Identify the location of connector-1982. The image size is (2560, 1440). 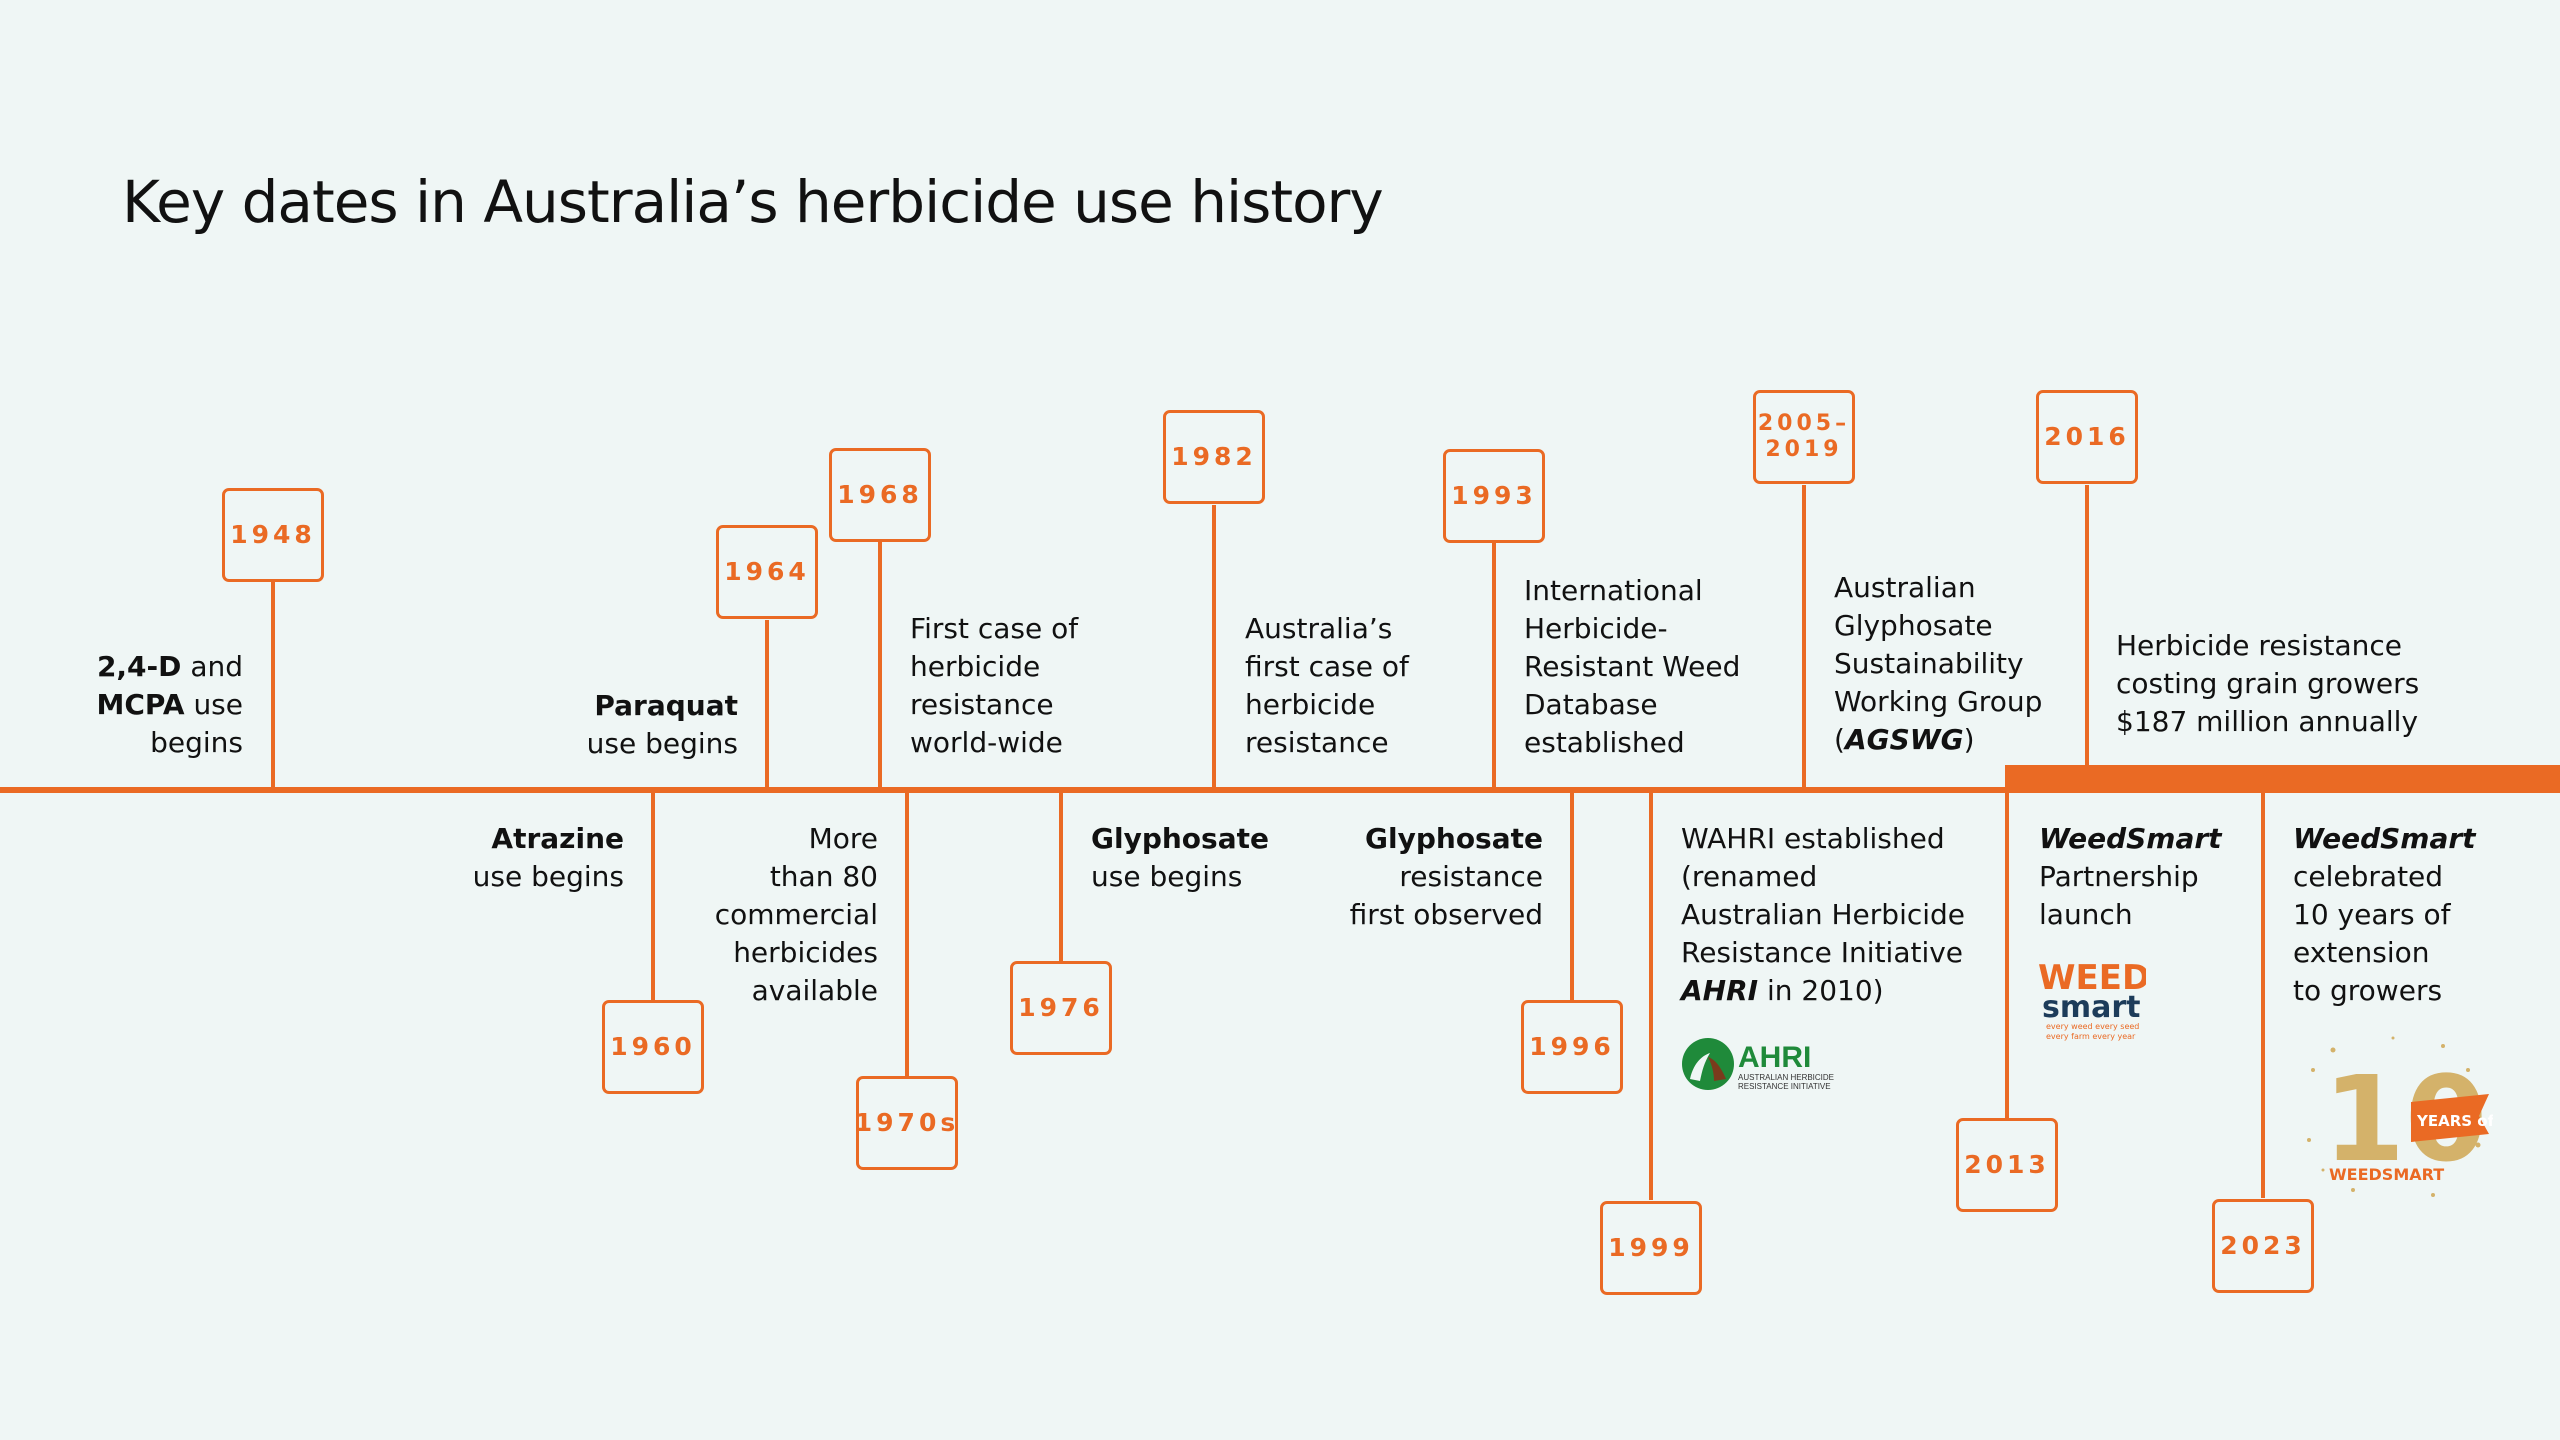
(1214, 647).